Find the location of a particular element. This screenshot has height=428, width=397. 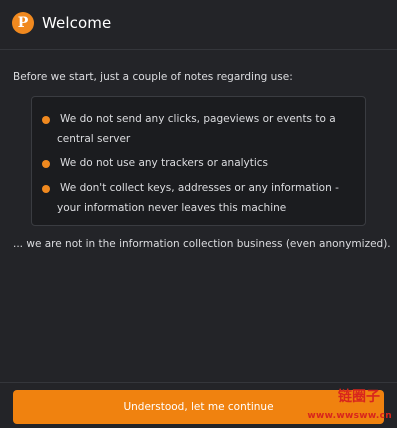

polkadot-logo-icon: P is located at coordinates (23, 23).